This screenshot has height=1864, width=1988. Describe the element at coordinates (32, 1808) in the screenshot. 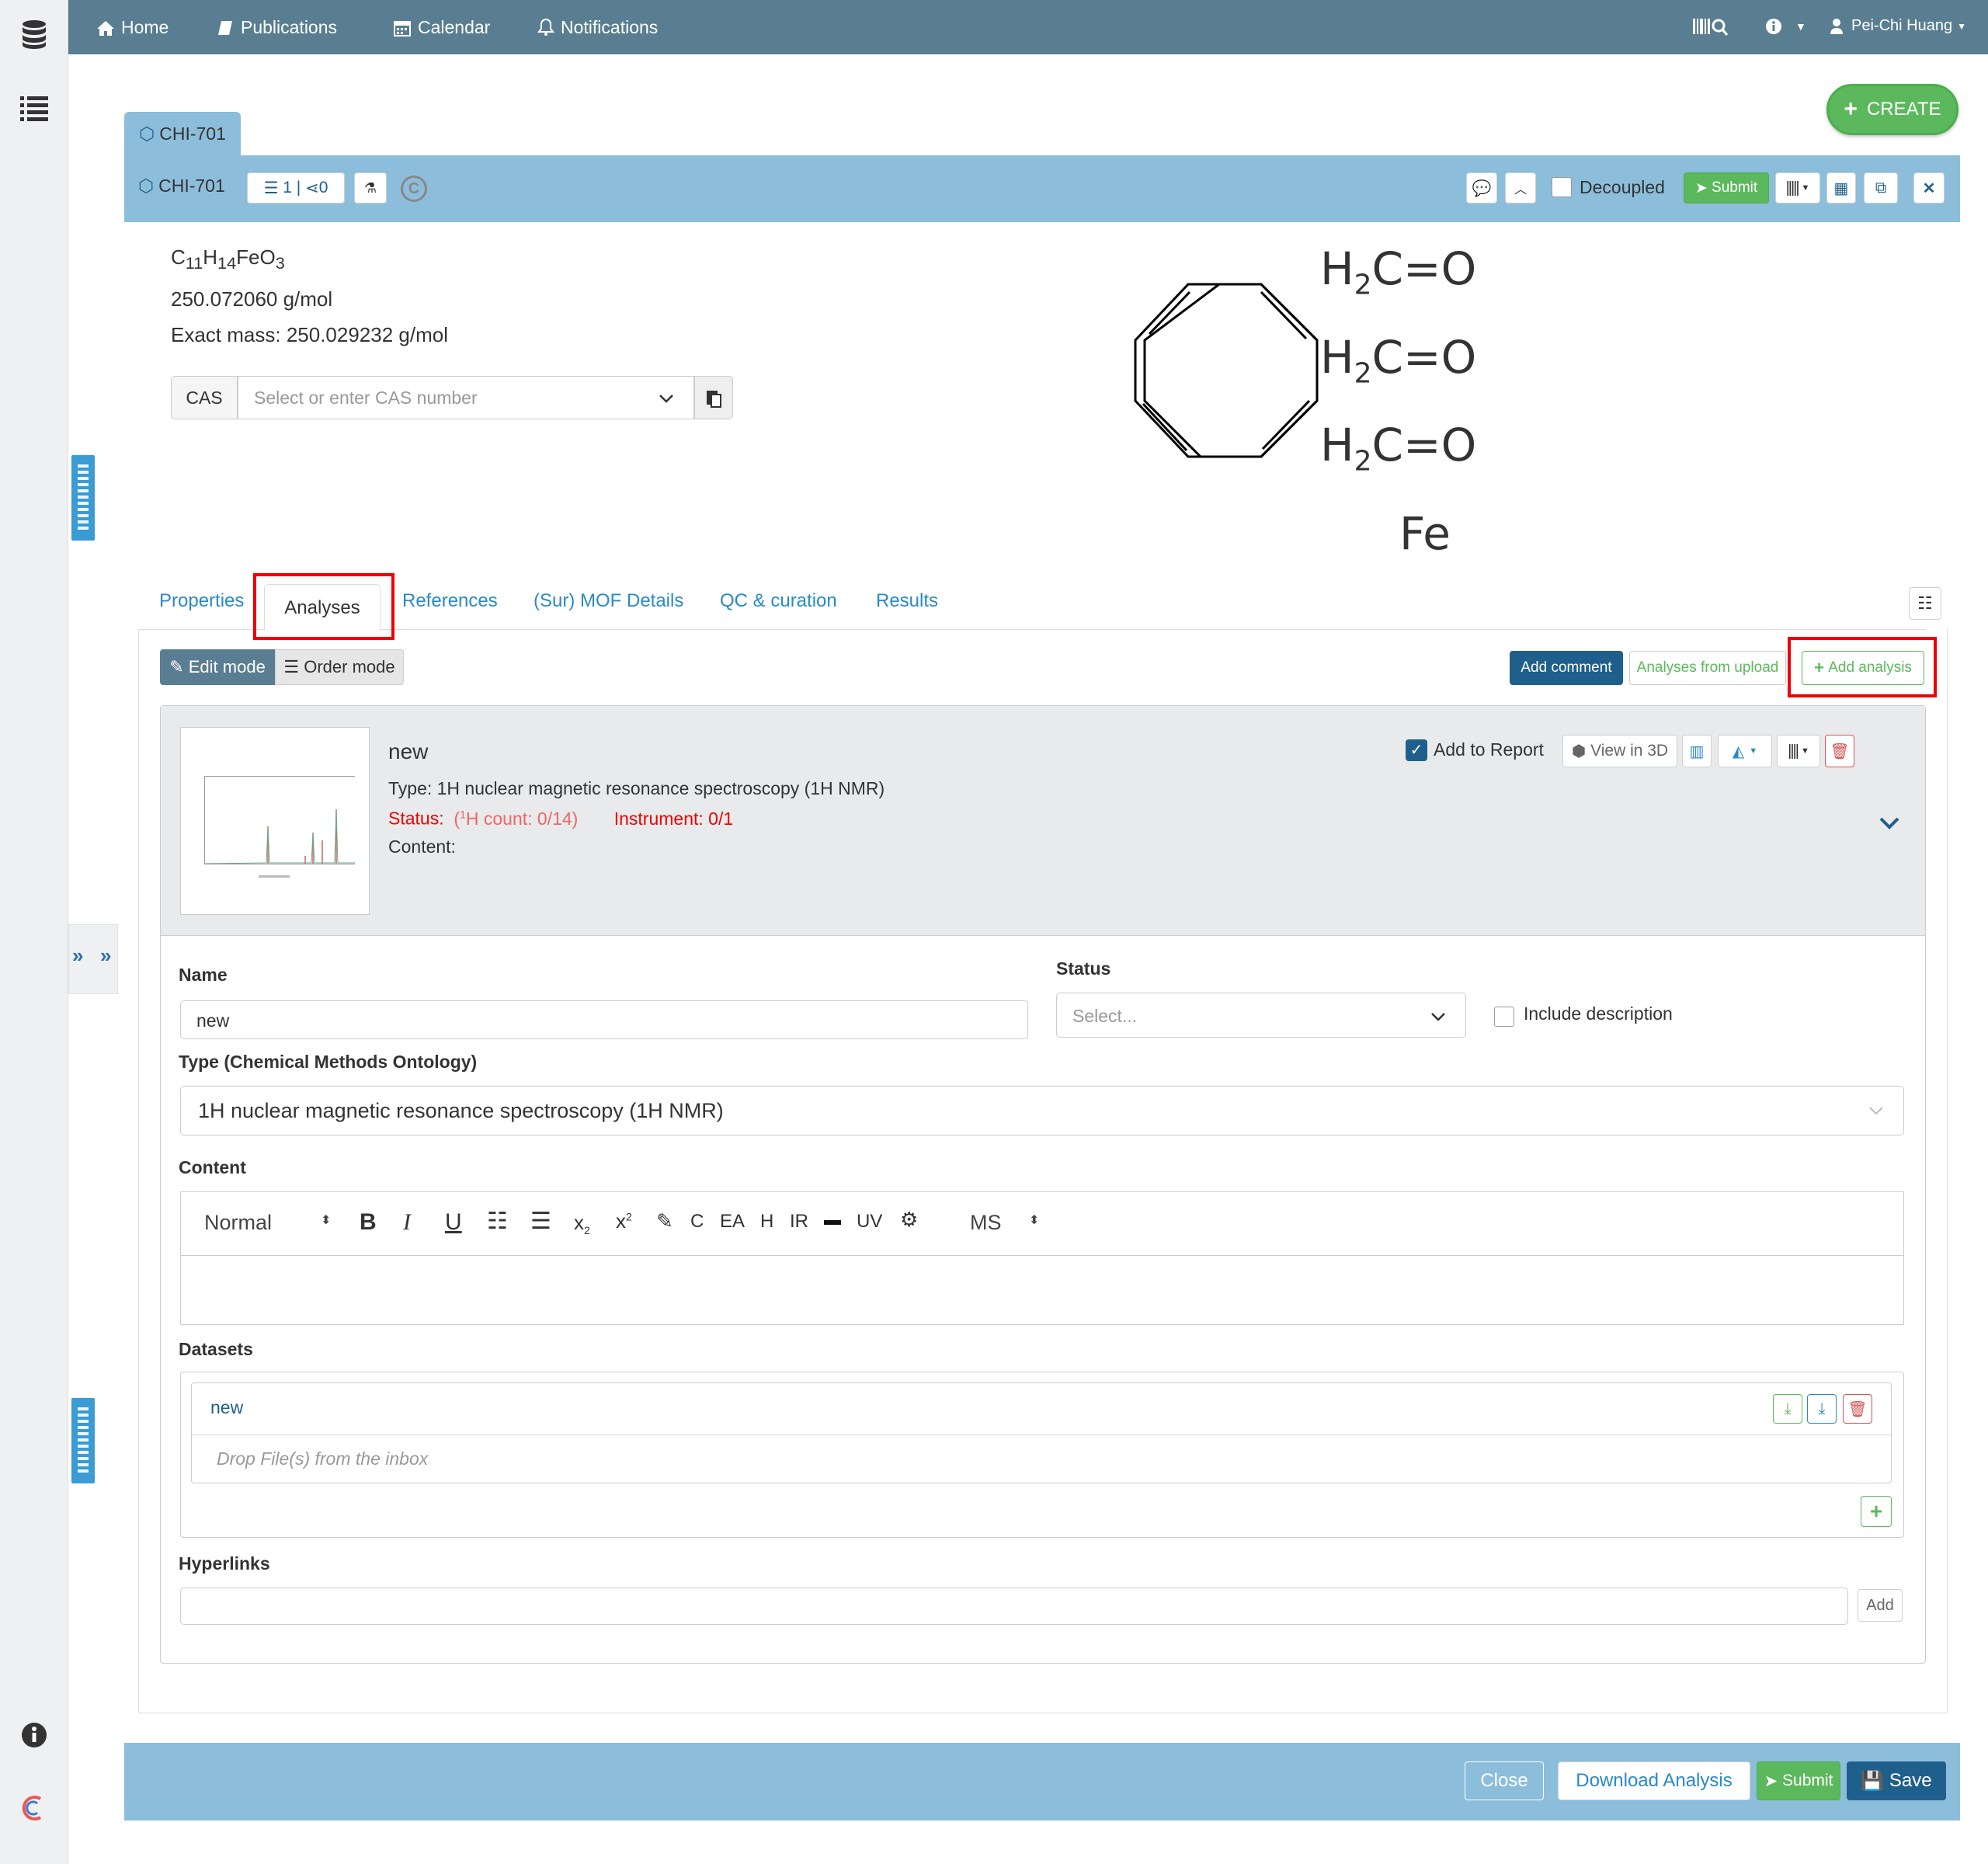

I see `chemotion-logo-icon` at that location.